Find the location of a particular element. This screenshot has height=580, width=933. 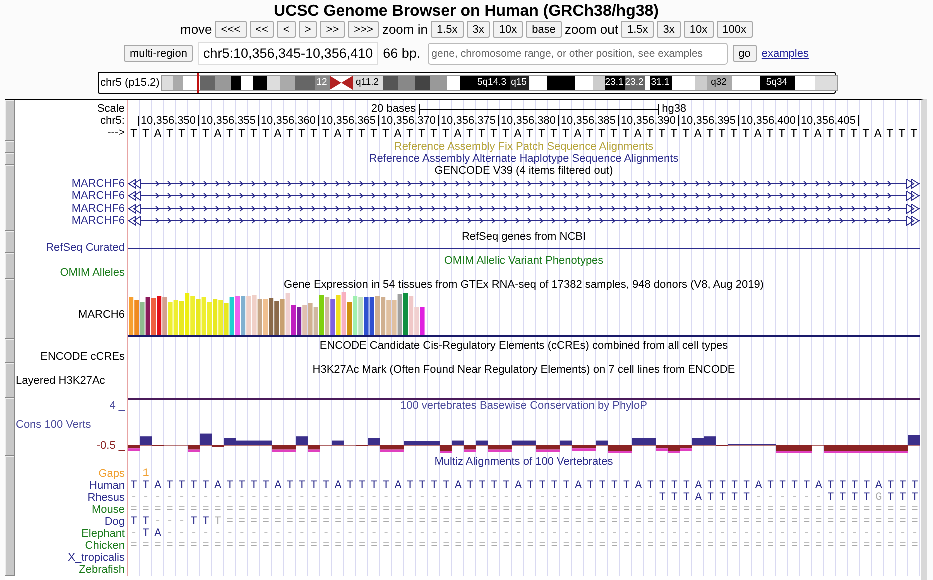

species-label: Elephant is located at coordinates (103, 534).